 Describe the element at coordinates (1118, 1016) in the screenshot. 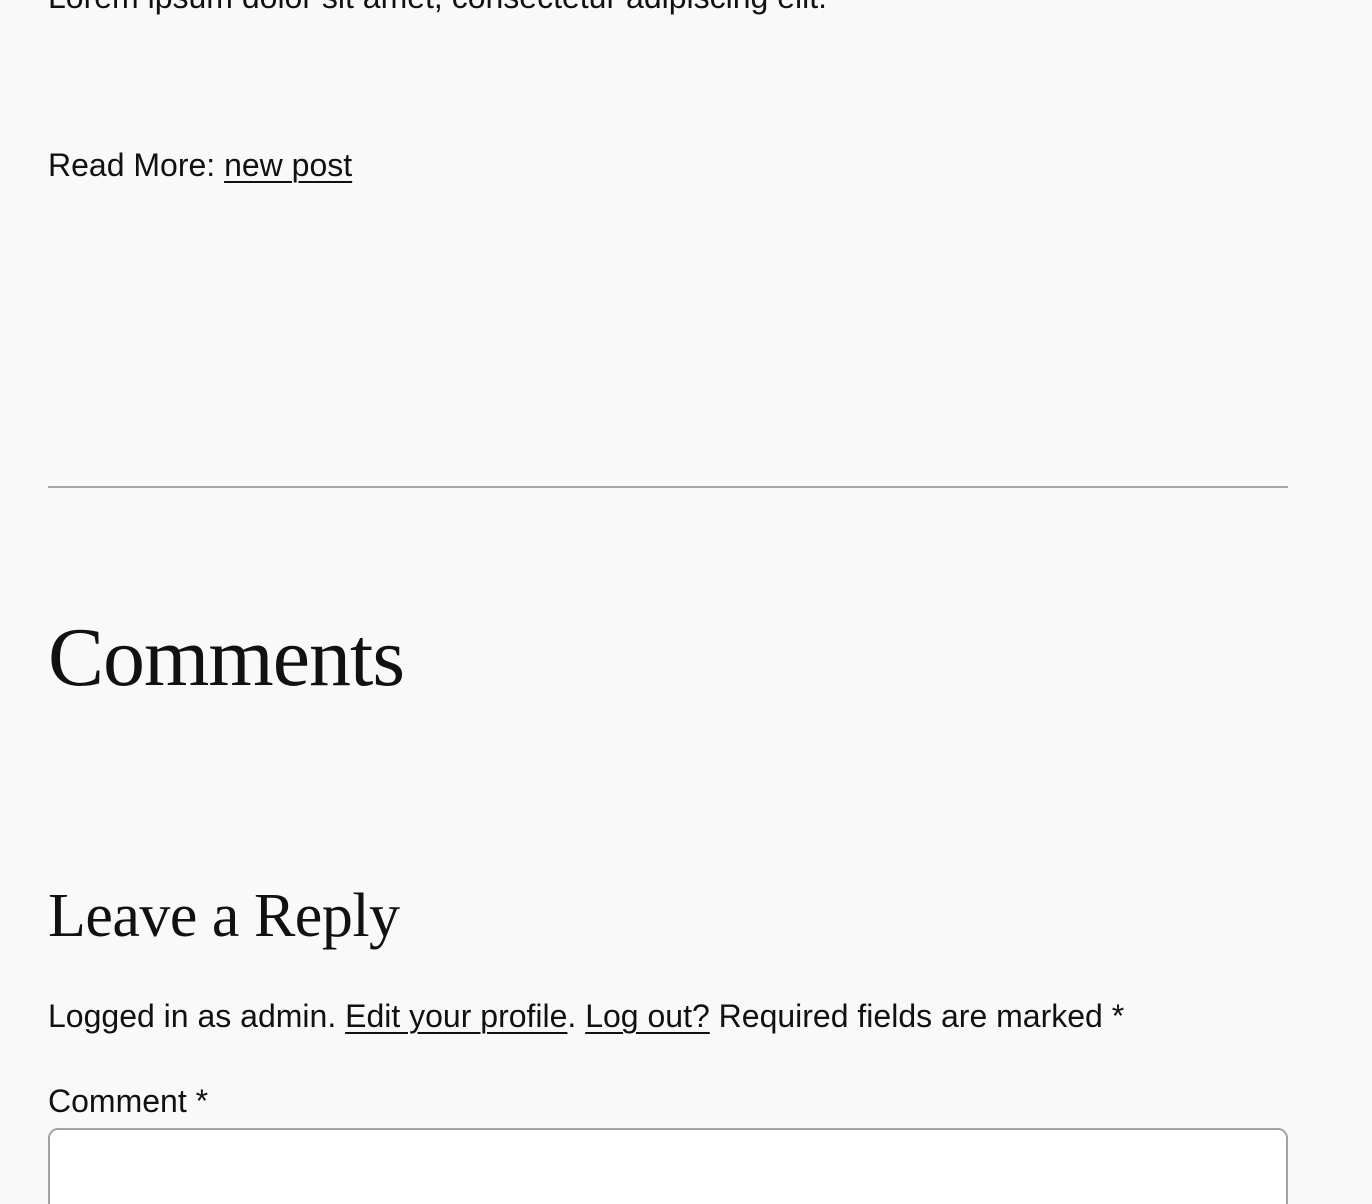

I see `required-marker: *` at that location.